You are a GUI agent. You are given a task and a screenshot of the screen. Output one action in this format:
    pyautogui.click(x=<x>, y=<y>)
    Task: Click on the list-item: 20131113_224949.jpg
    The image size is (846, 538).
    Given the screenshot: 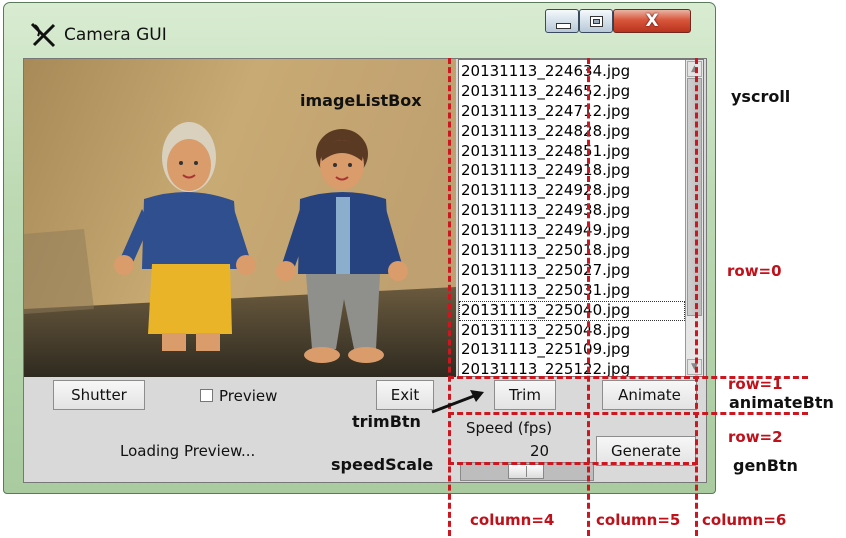 What is the action you would take?
    pyautogui.click(x=572, y=231)
    